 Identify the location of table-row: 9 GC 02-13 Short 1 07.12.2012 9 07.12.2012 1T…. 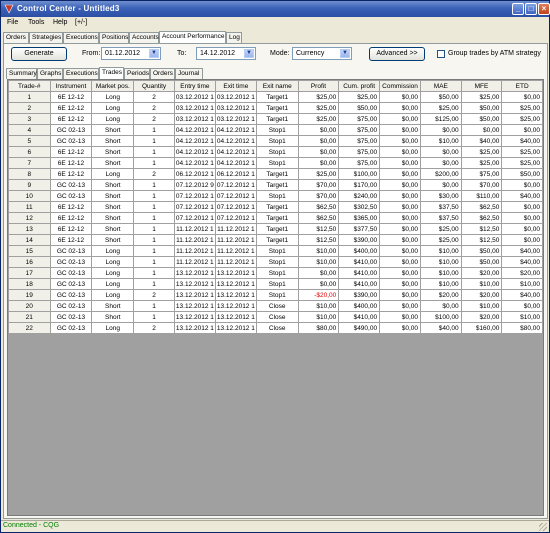
(275, 185).